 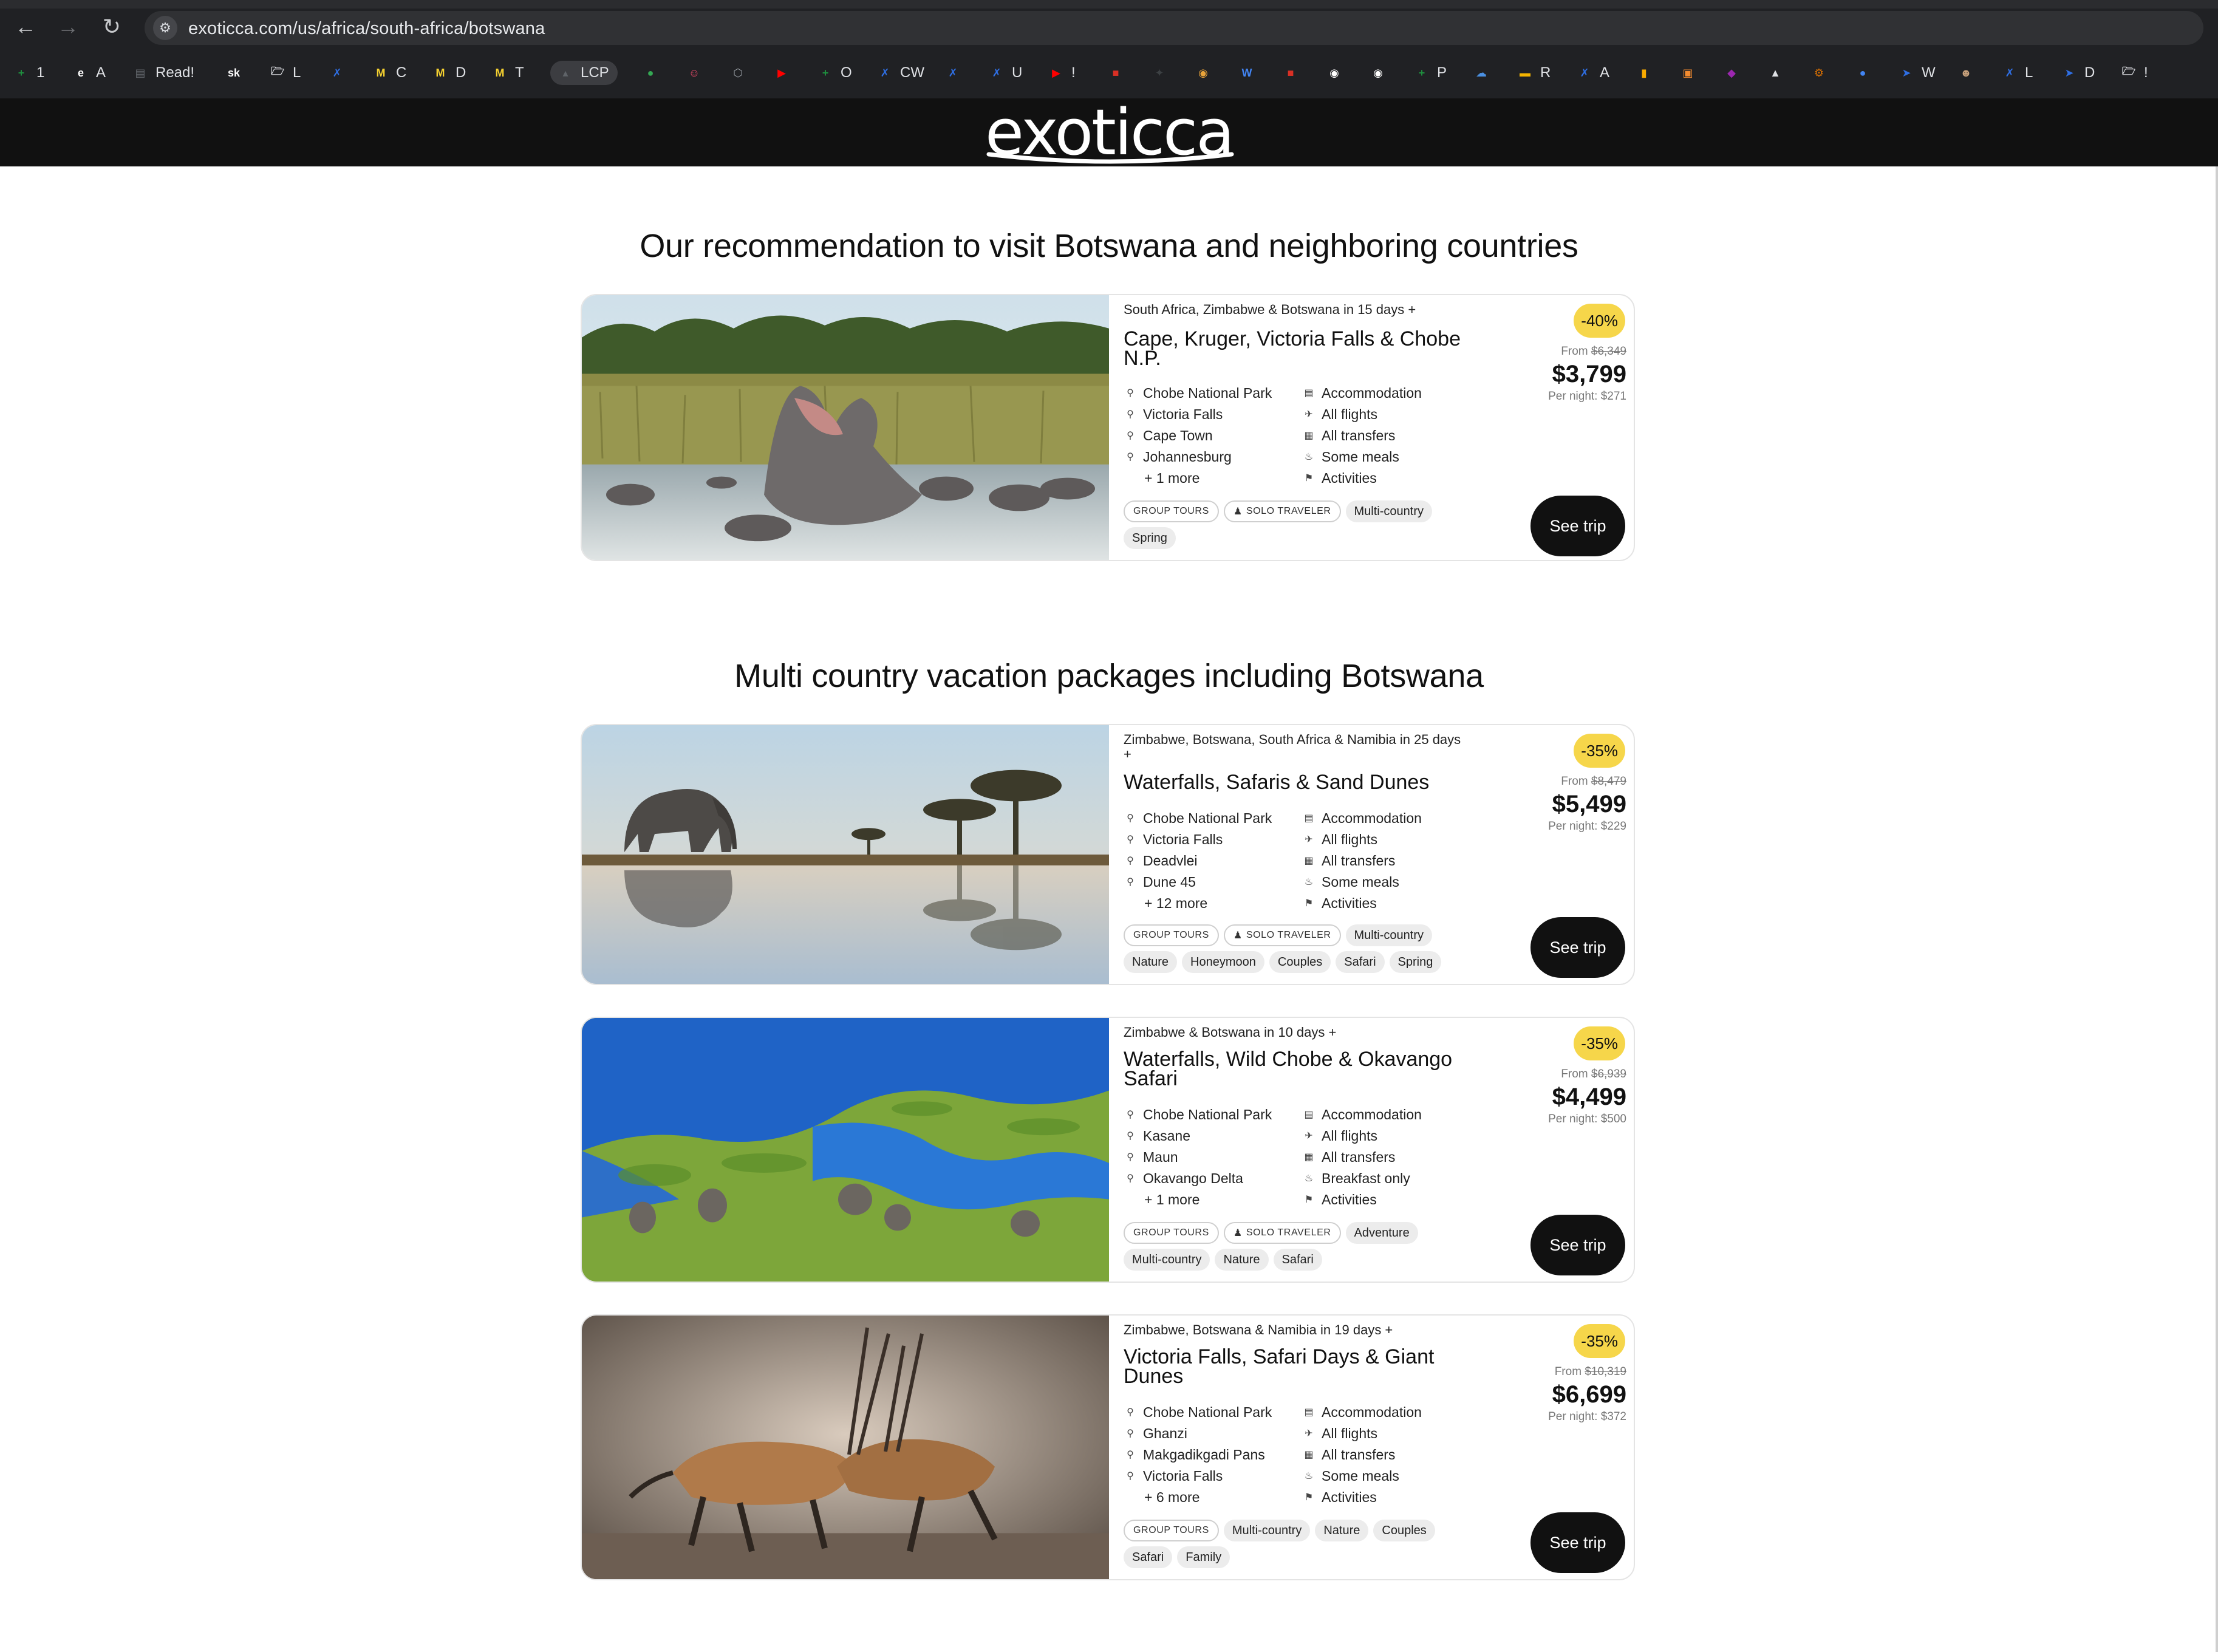 I want to click on more-places-link: + 6 more, so click(x=1198, y=1497).